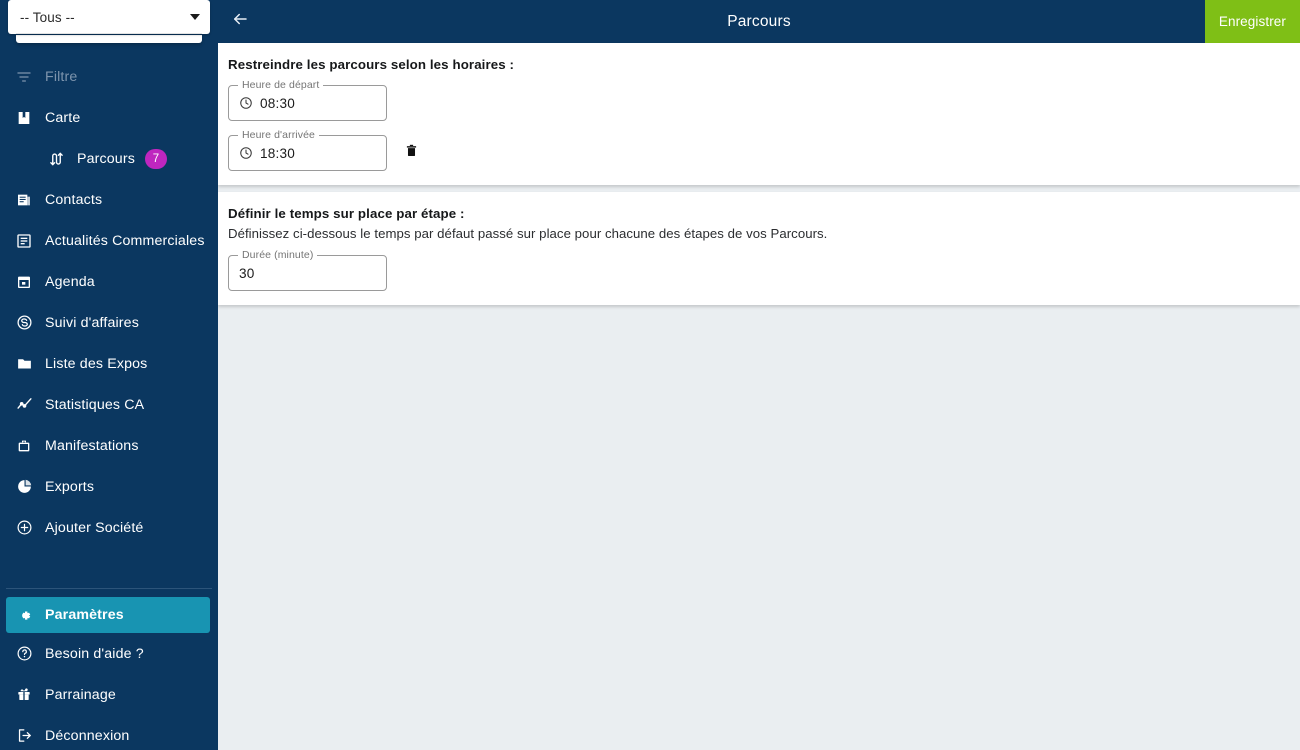  I want to click on sidebar-item-label: Besoin d'aide ?, so click(94, 653).